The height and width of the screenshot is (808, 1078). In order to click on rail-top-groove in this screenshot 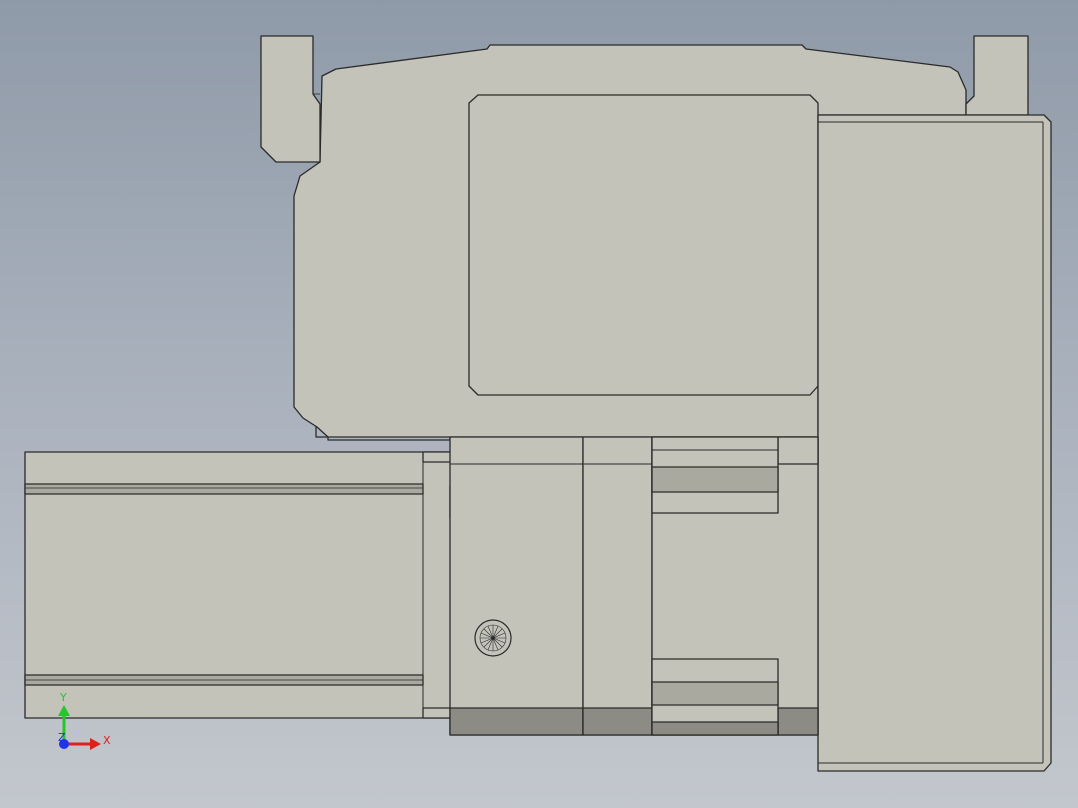, I will do `click(224, 489)`.